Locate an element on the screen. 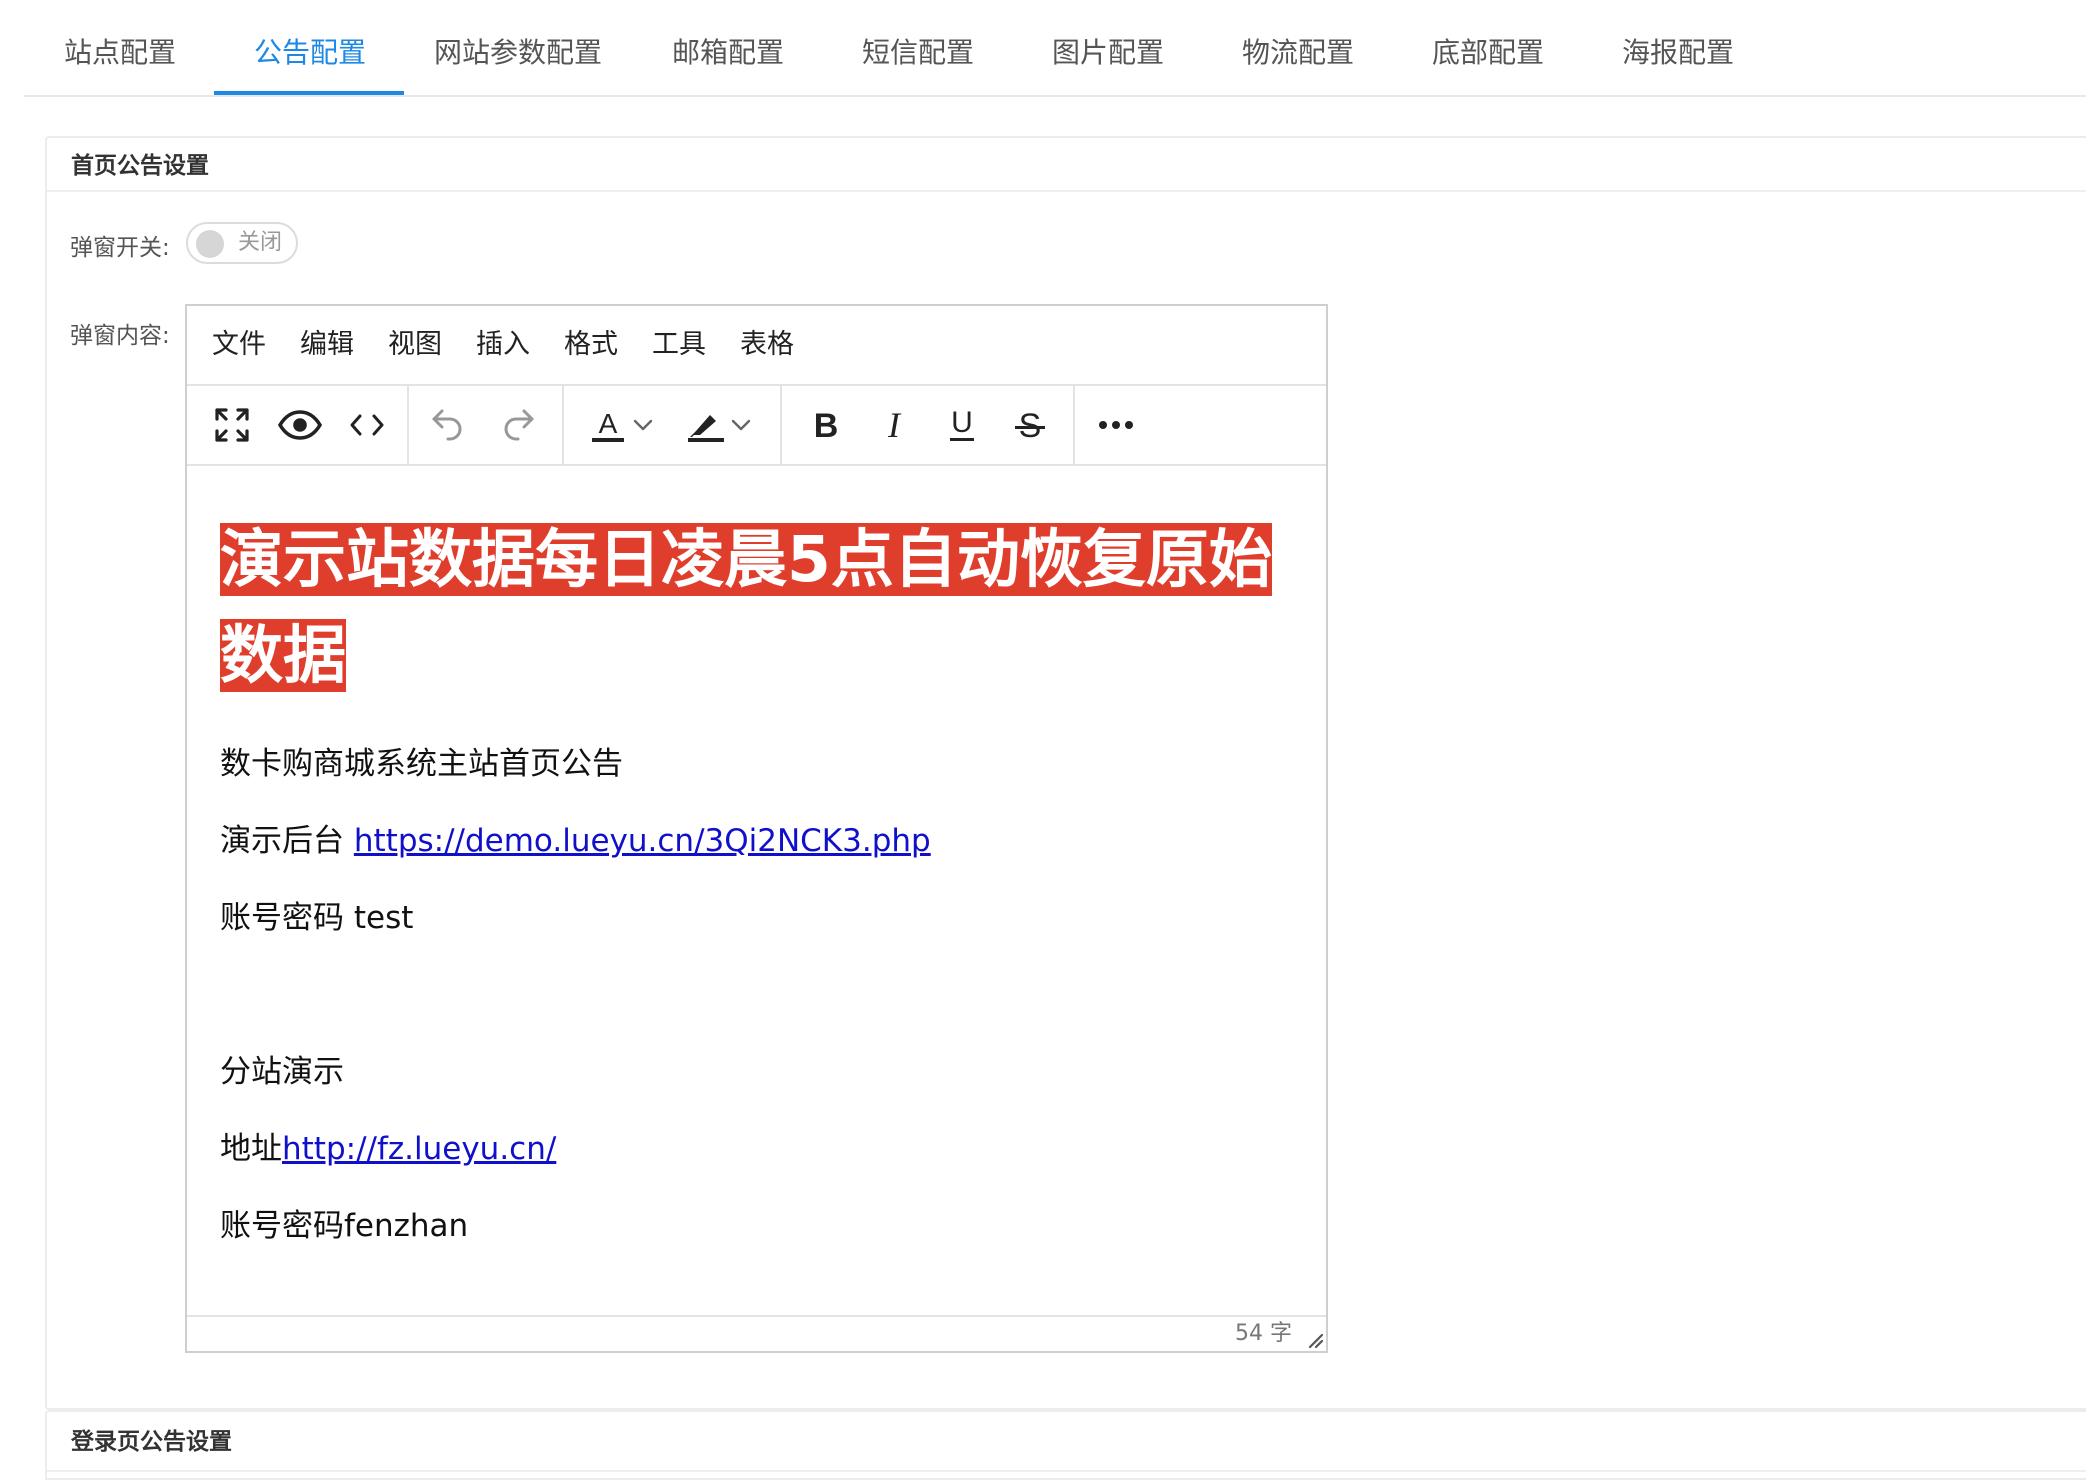  tab-email-config: 邮箱配置 is located at coordinates (728, 47).